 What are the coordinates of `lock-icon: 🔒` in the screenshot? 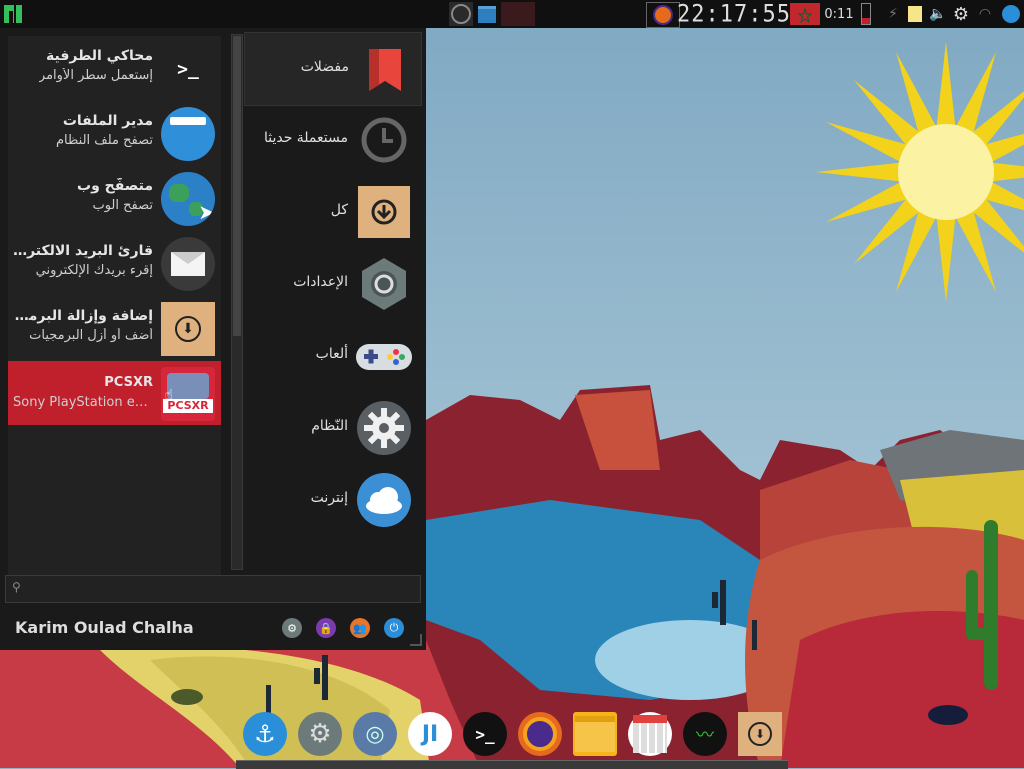 It's located at (326, 628).